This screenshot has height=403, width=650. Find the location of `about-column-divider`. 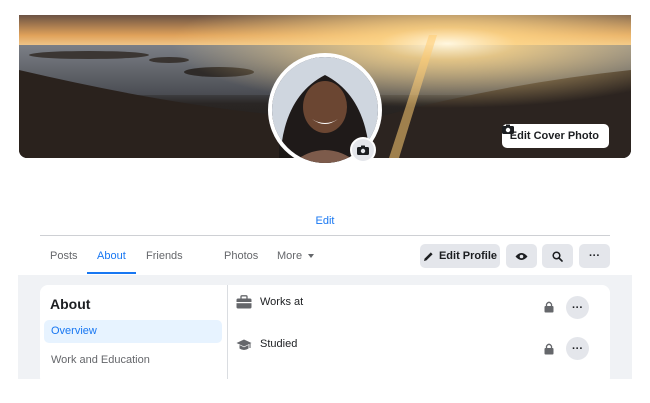

about-column-divider is located at coordinates (227, 335).